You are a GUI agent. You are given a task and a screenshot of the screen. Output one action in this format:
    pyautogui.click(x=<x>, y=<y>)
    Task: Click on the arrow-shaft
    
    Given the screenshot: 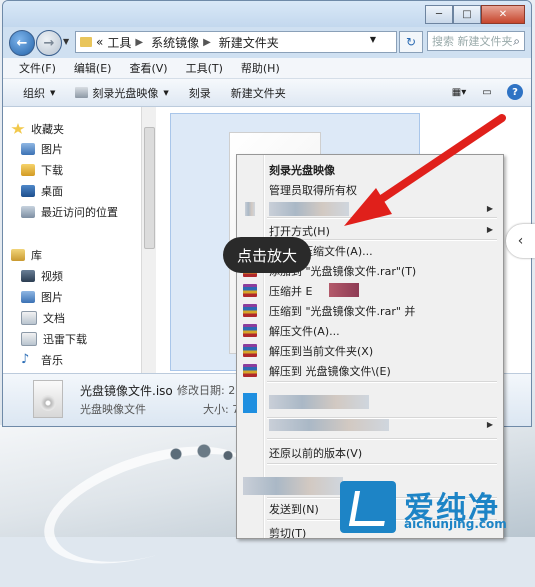 What is the action you would take?
    pyautogui.click(x=435, y=163)
    